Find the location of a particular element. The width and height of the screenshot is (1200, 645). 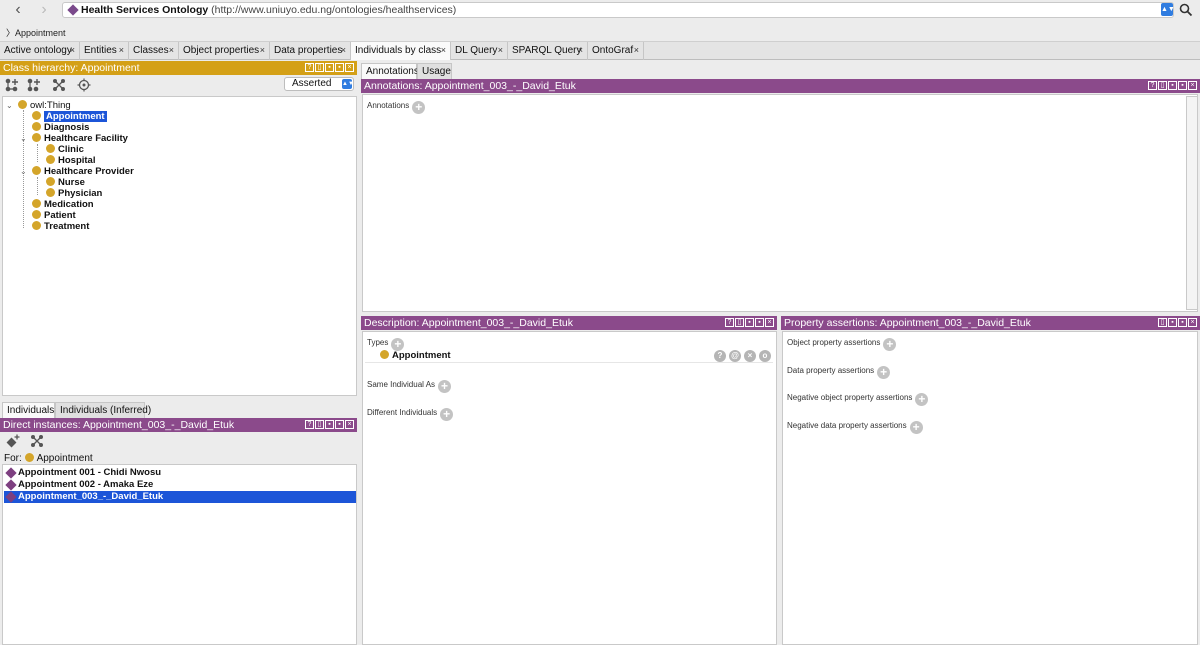

tree-item-clinic: Clinic is located at coordinates (65, 149).